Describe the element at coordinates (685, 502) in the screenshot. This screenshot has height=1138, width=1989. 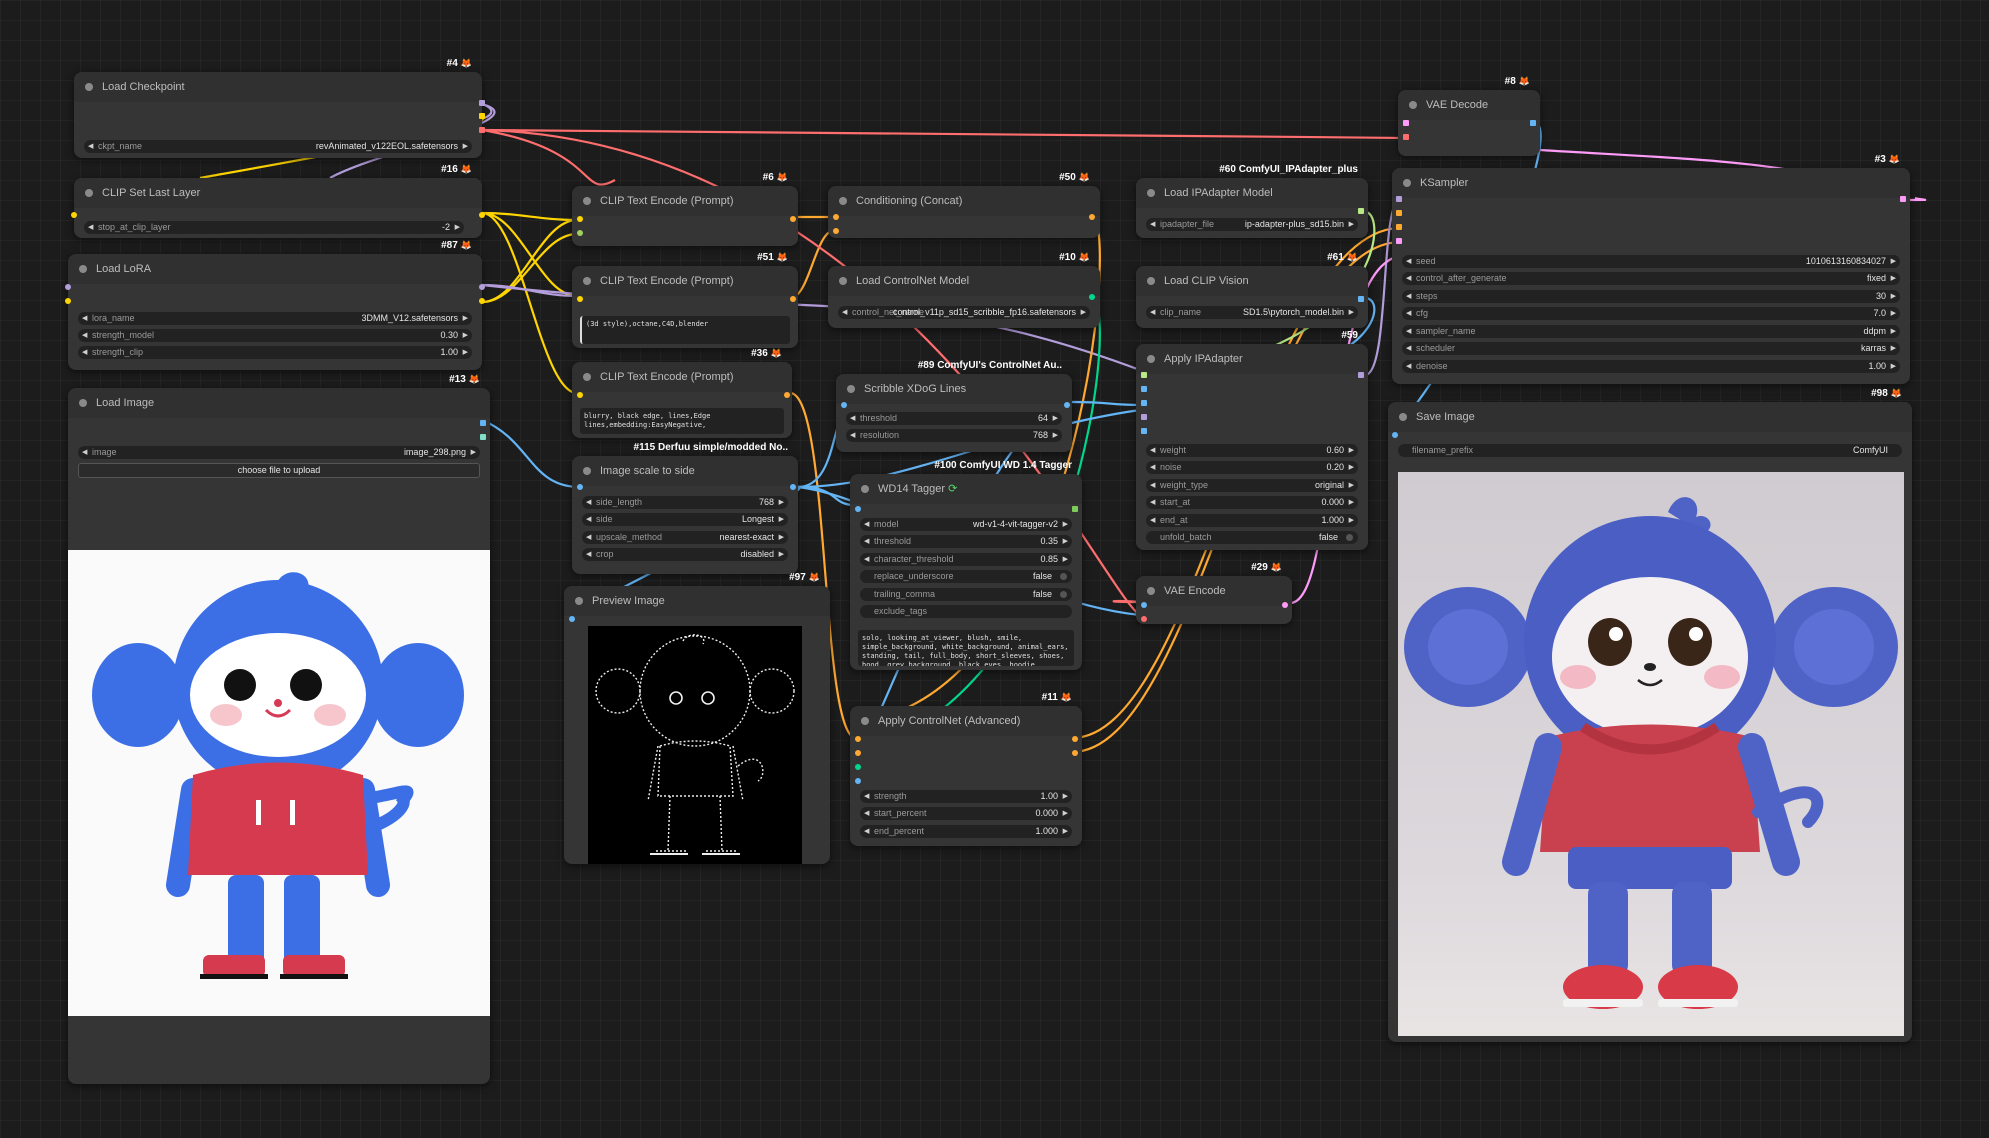
I see `side-length-widget: side_length768` at that location.